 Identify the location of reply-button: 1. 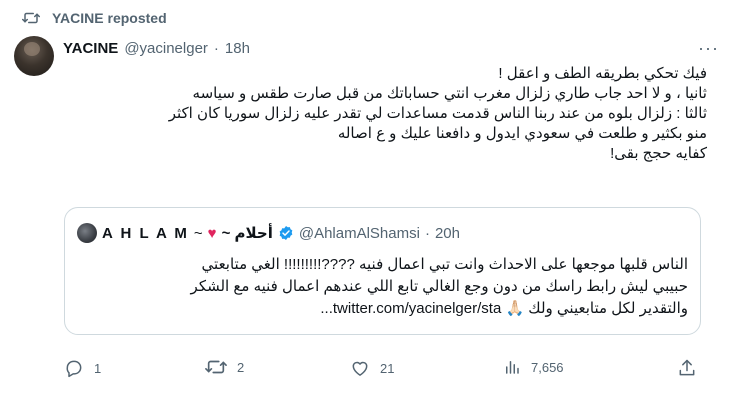
(82, 368).